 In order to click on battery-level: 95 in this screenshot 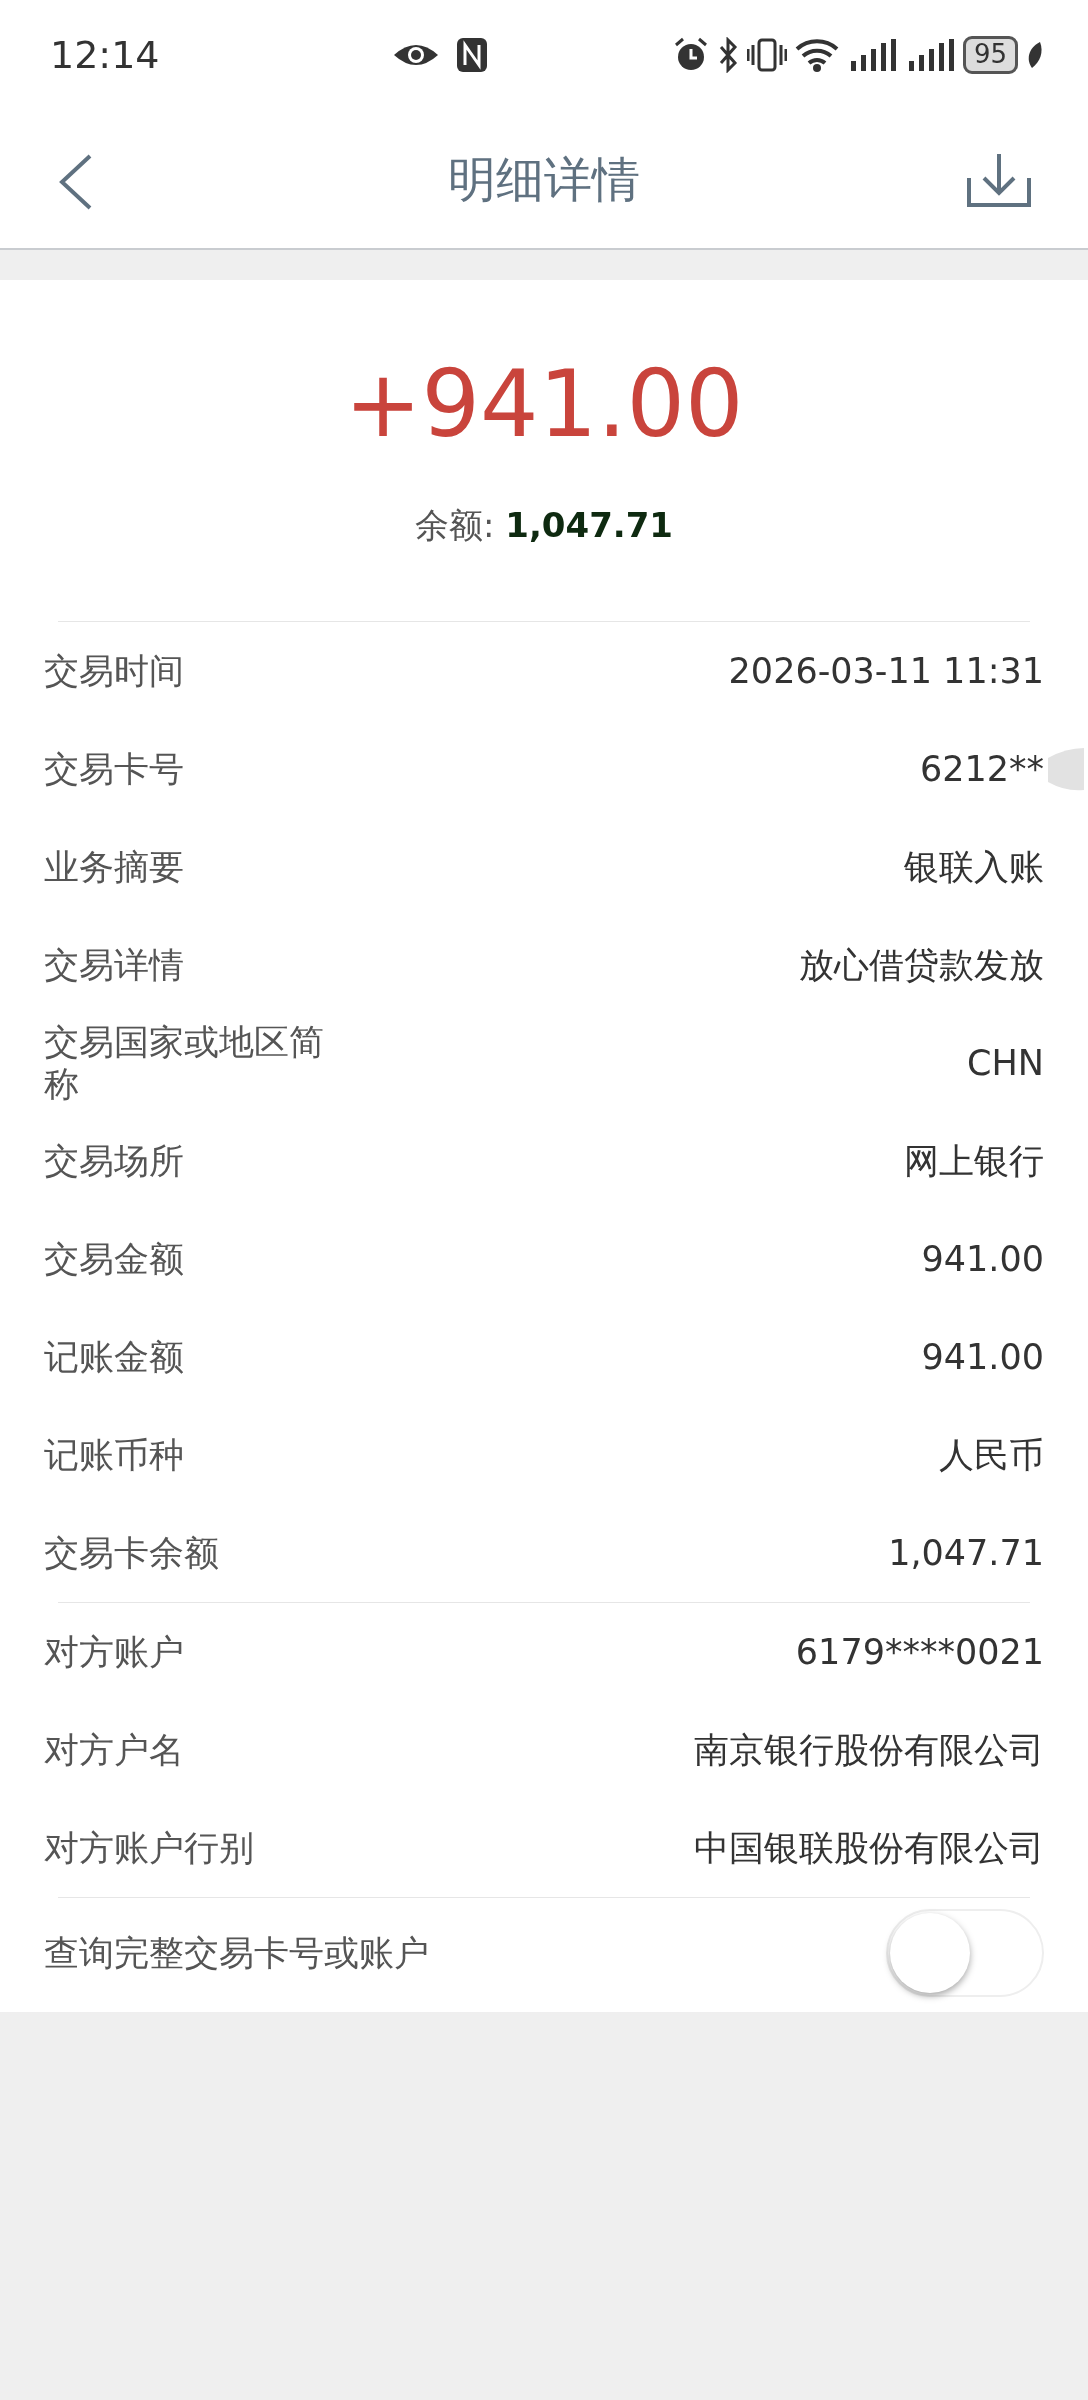, I will do `click(990, 55)`.